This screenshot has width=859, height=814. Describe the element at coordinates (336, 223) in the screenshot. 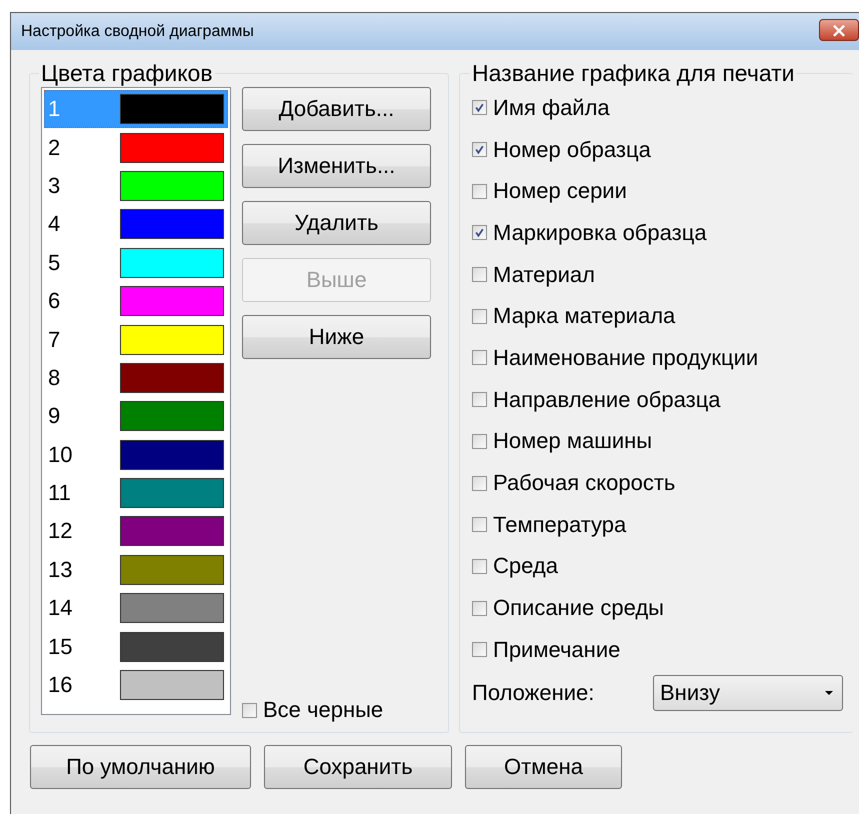

I see `action-button: Удалить` at that location.